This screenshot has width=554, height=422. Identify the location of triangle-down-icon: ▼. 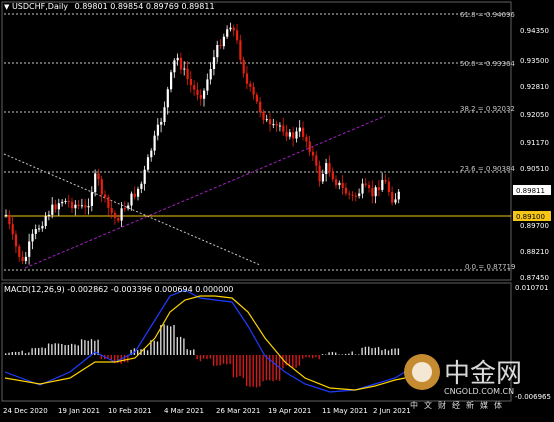
(6, 7).